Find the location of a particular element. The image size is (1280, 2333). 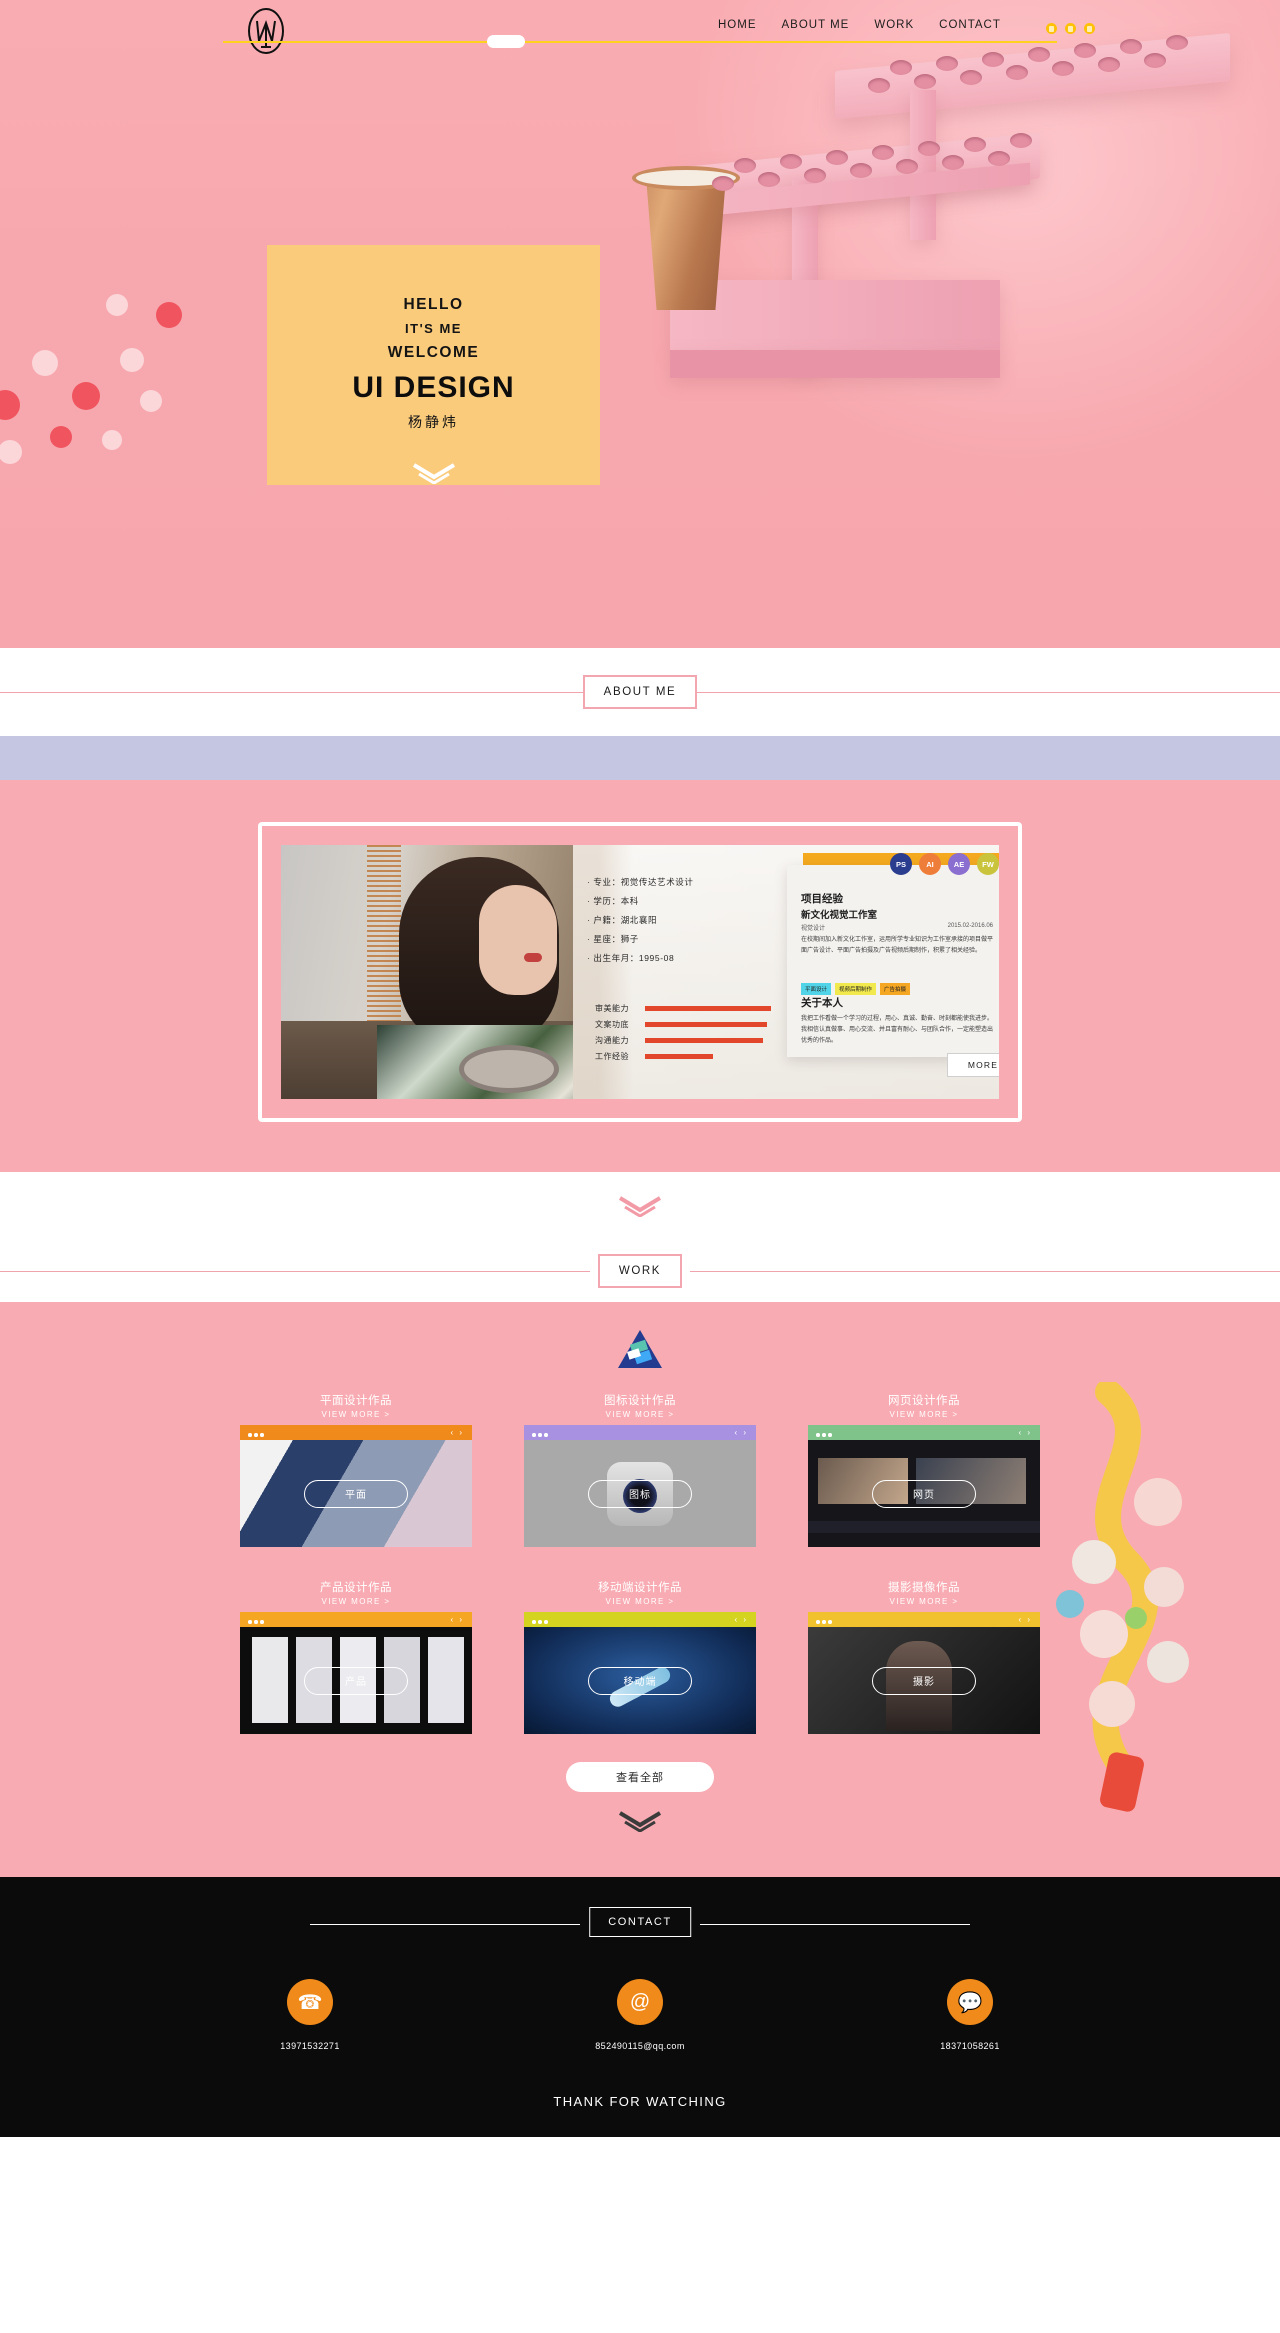

work-caption: 移动端设计作品 VIEW MORE > is located at coordinates (640, 1592).